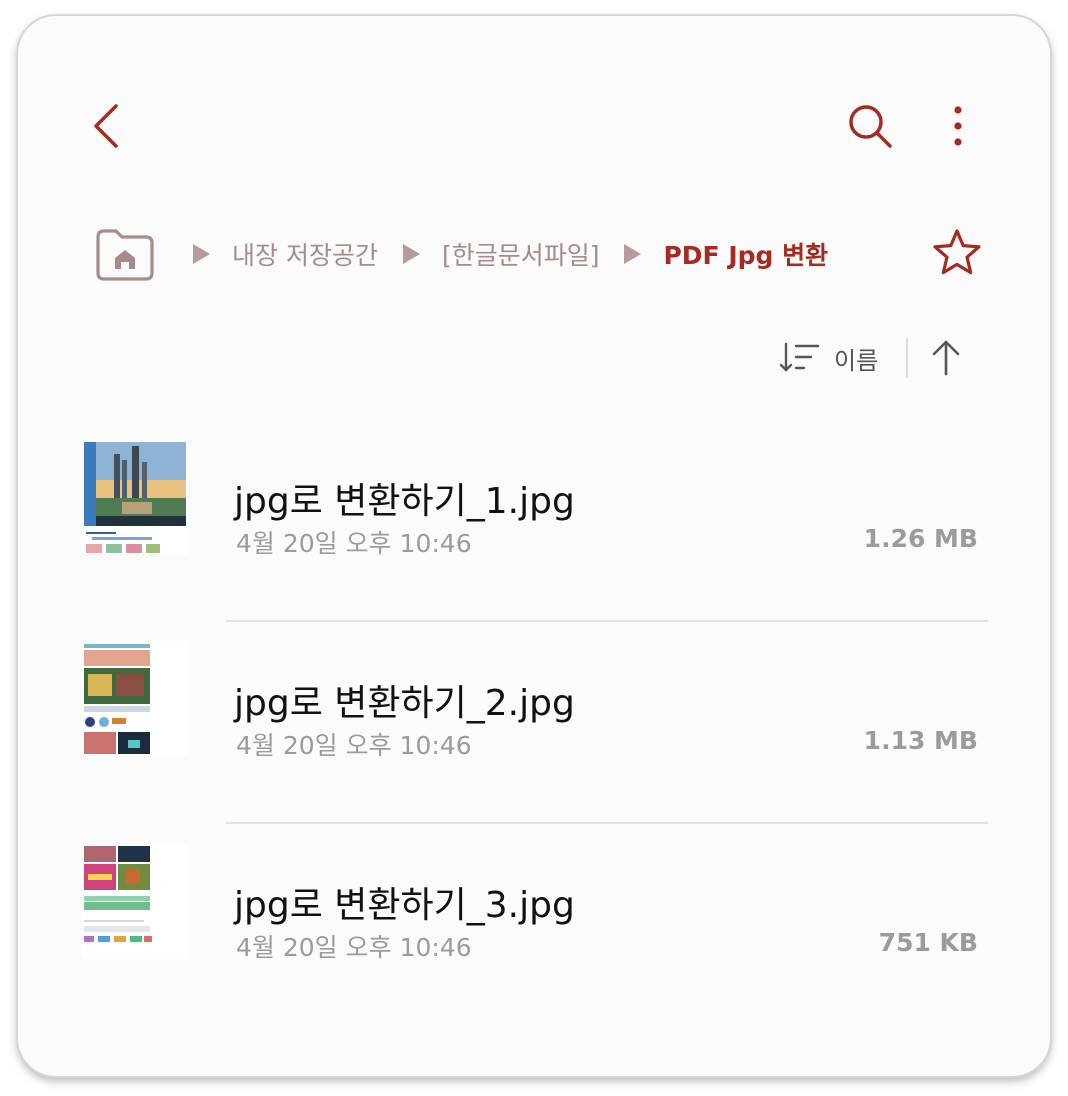 This screenshot has width=1068, height=1096. I want to click on breadcrumb-item-internal-storage: 내장 저장공간, so click(305, 254).